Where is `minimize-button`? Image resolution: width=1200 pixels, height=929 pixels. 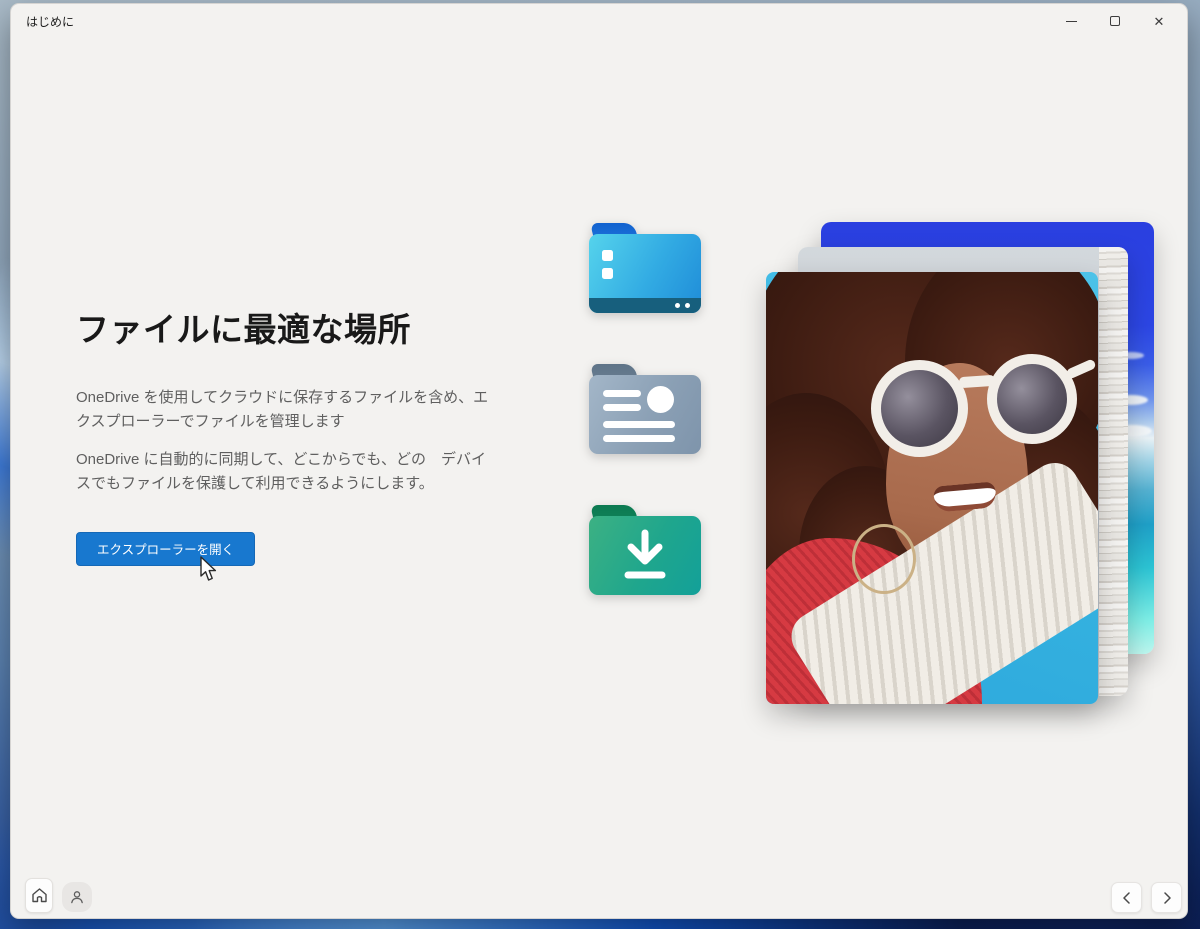 minimize-button is located at coordinates (1071, 21).